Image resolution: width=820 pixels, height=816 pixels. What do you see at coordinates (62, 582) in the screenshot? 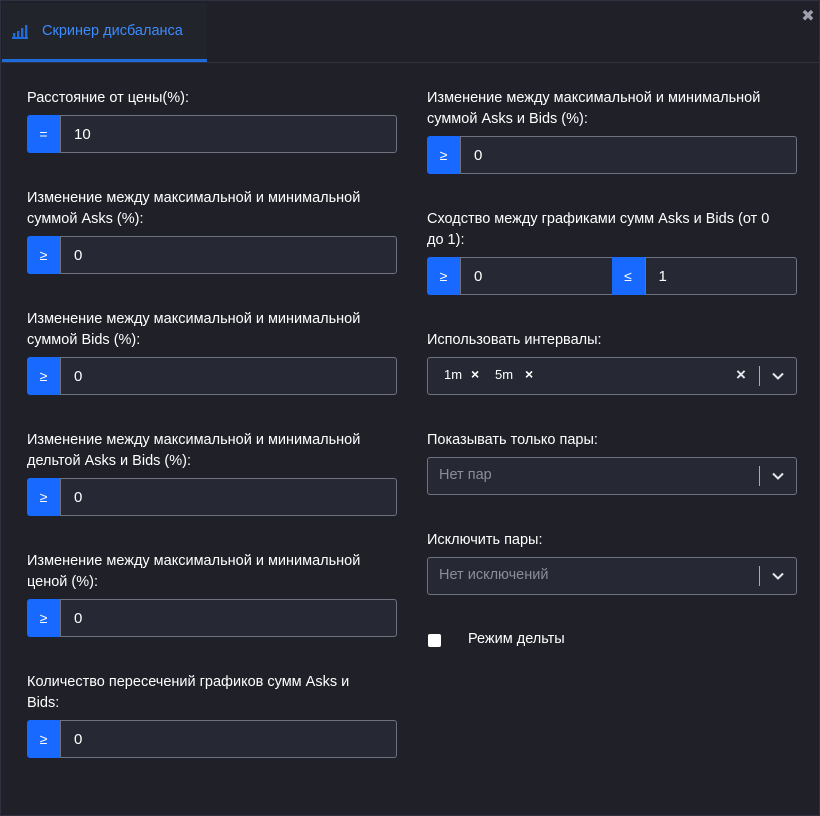
I see `price-change-label-line2: ценой (%):` at bounding box center [62, 582].